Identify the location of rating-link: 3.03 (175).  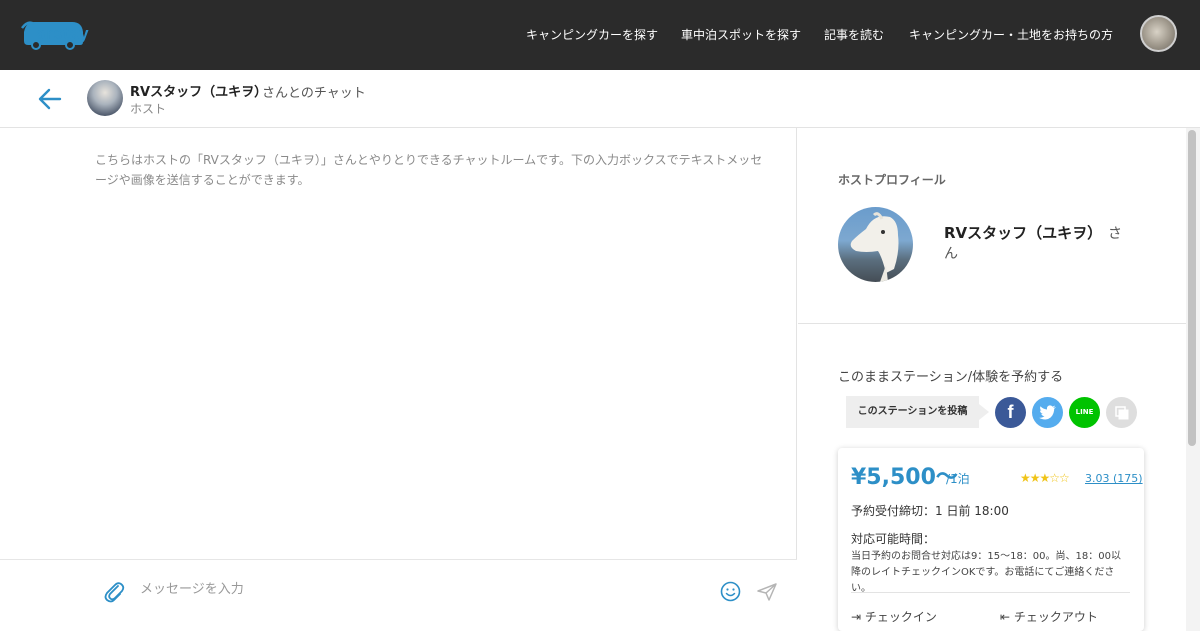
(1114, 478).